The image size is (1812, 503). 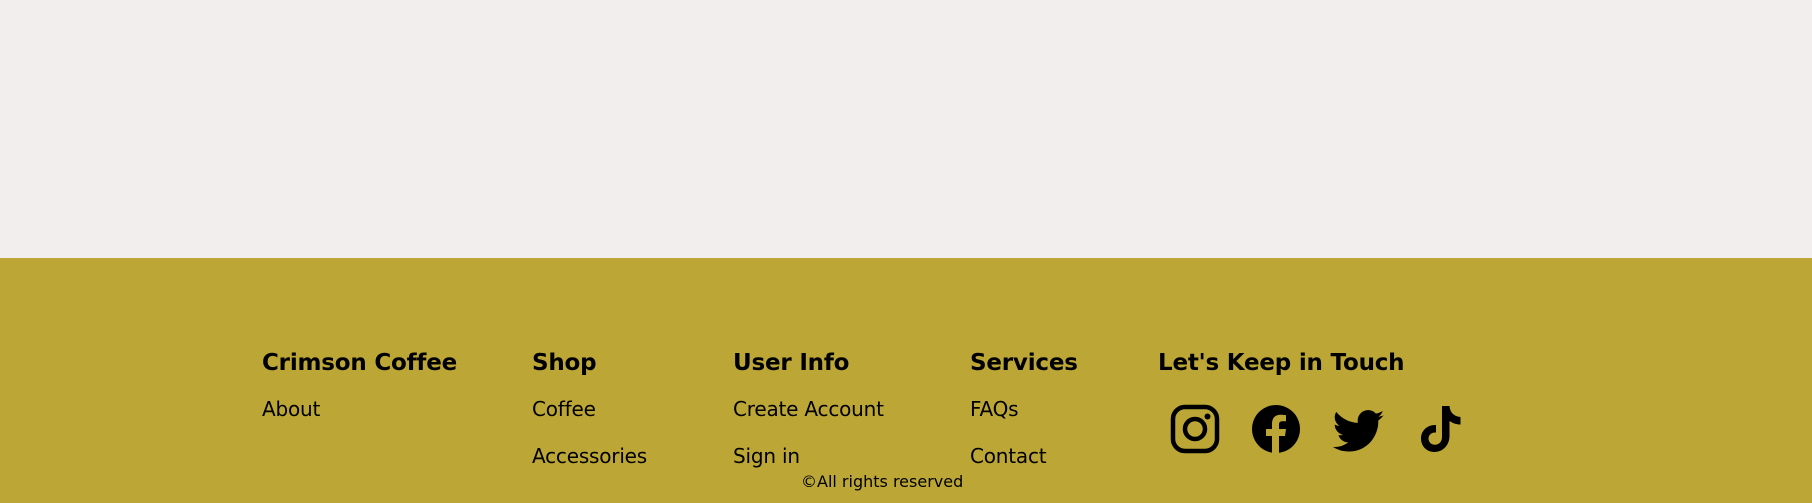 I want to click on footer-link-faqs: FAQs, so click(x=994, y=409).